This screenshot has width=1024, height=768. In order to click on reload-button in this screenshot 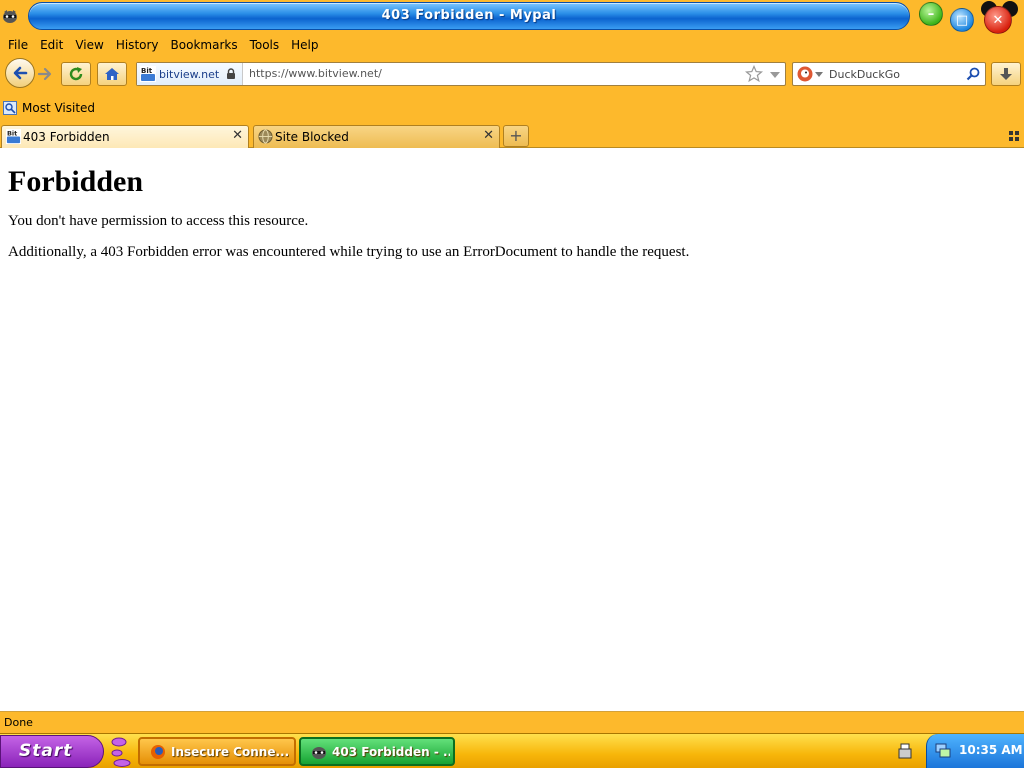, I will do `click(76, 74)`.